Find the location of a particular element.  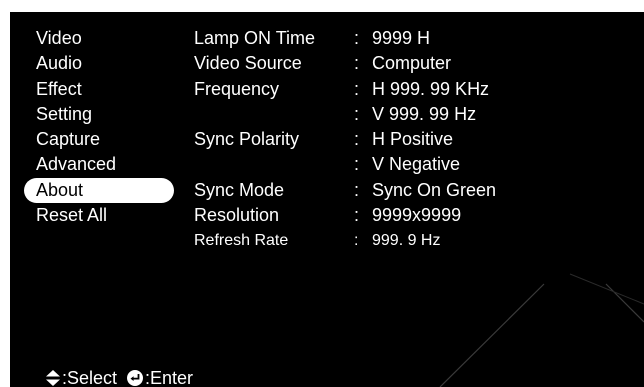

select-hint-label: :Select is located at coordinates (90, 377).